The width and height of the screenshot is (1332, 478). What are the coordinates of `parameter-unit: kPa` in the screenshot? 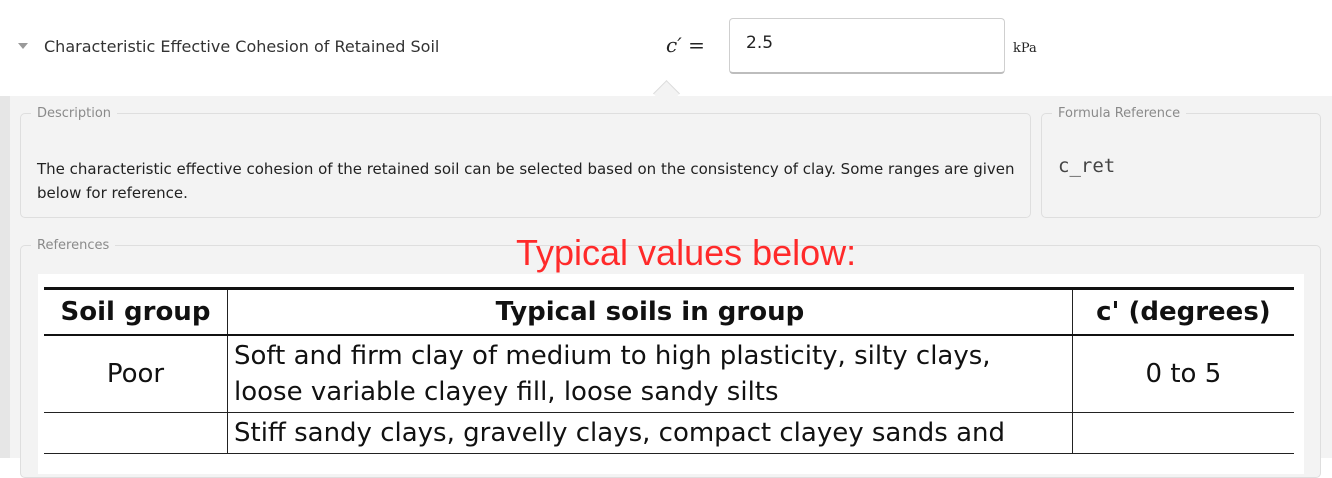 It's located at (1025, 48).